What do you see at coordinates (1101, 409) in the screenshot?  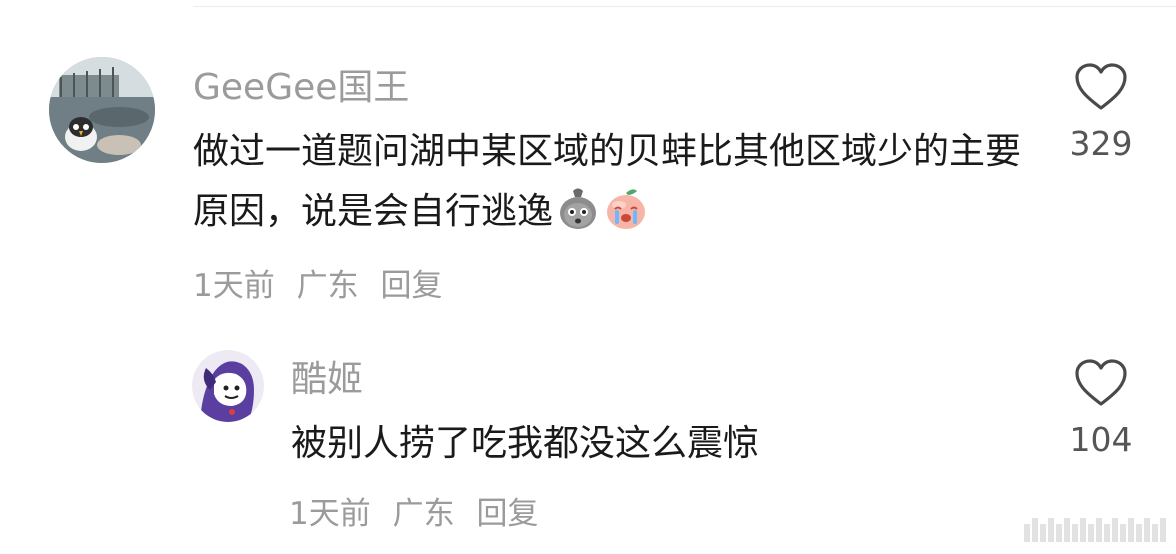 I see `like-button: 104` at bounding box center [1101, 409].